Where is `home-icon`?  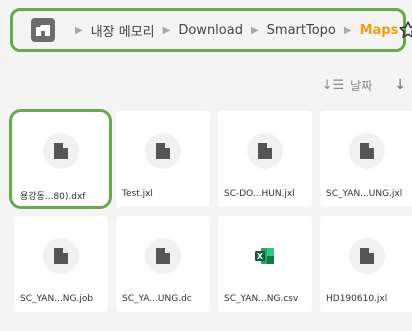
home-icon is located at coordinates (43, 30).